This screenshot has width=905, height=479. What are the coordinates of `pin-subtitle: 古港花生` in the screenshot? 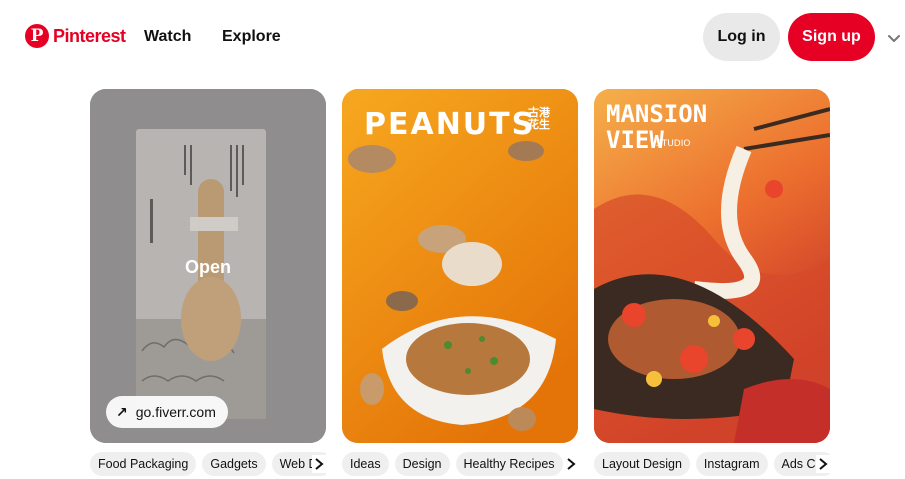 It's located at (539, 118).